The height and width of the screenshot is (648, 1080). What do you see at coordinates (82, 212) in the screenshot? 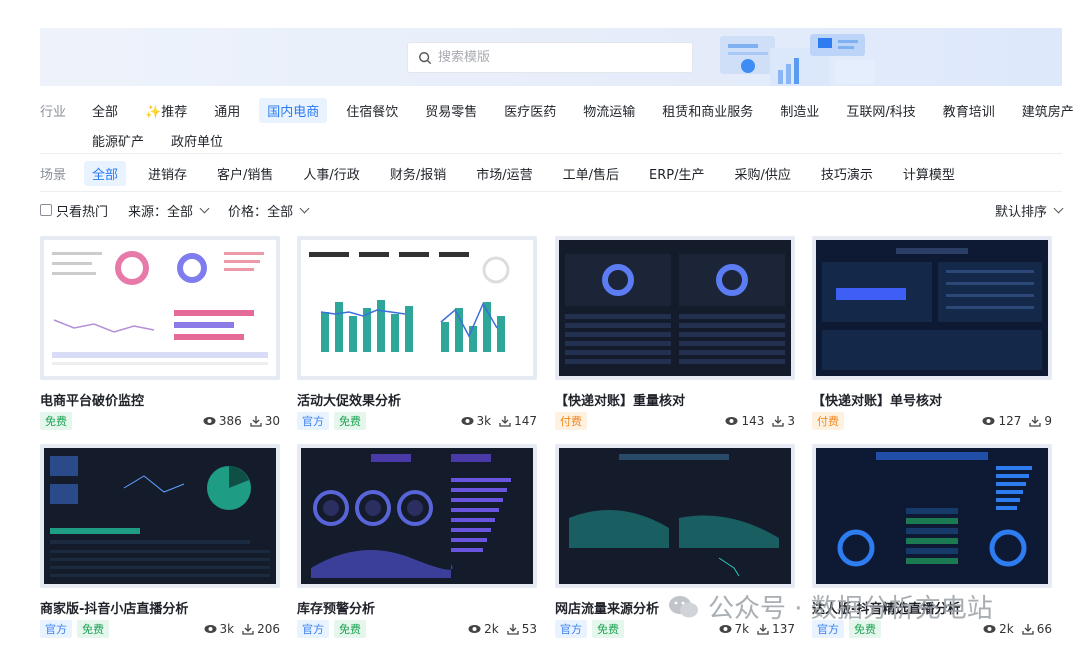
I see `hot-only-label: 只看热门` at bounding box center [82, 212].